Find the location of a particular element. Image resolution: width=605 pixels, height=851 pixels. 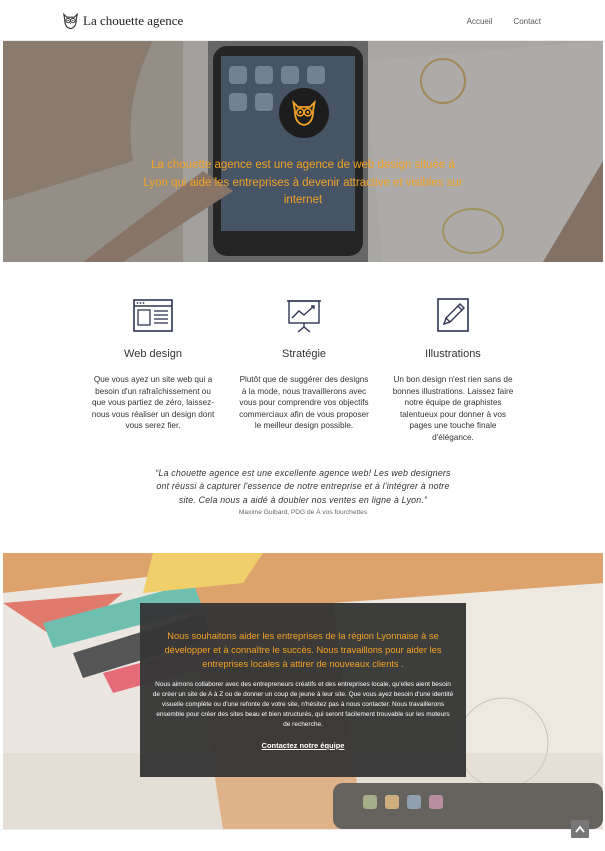

site-logo-link: La chouette agence is located at coordinates (122, 21).